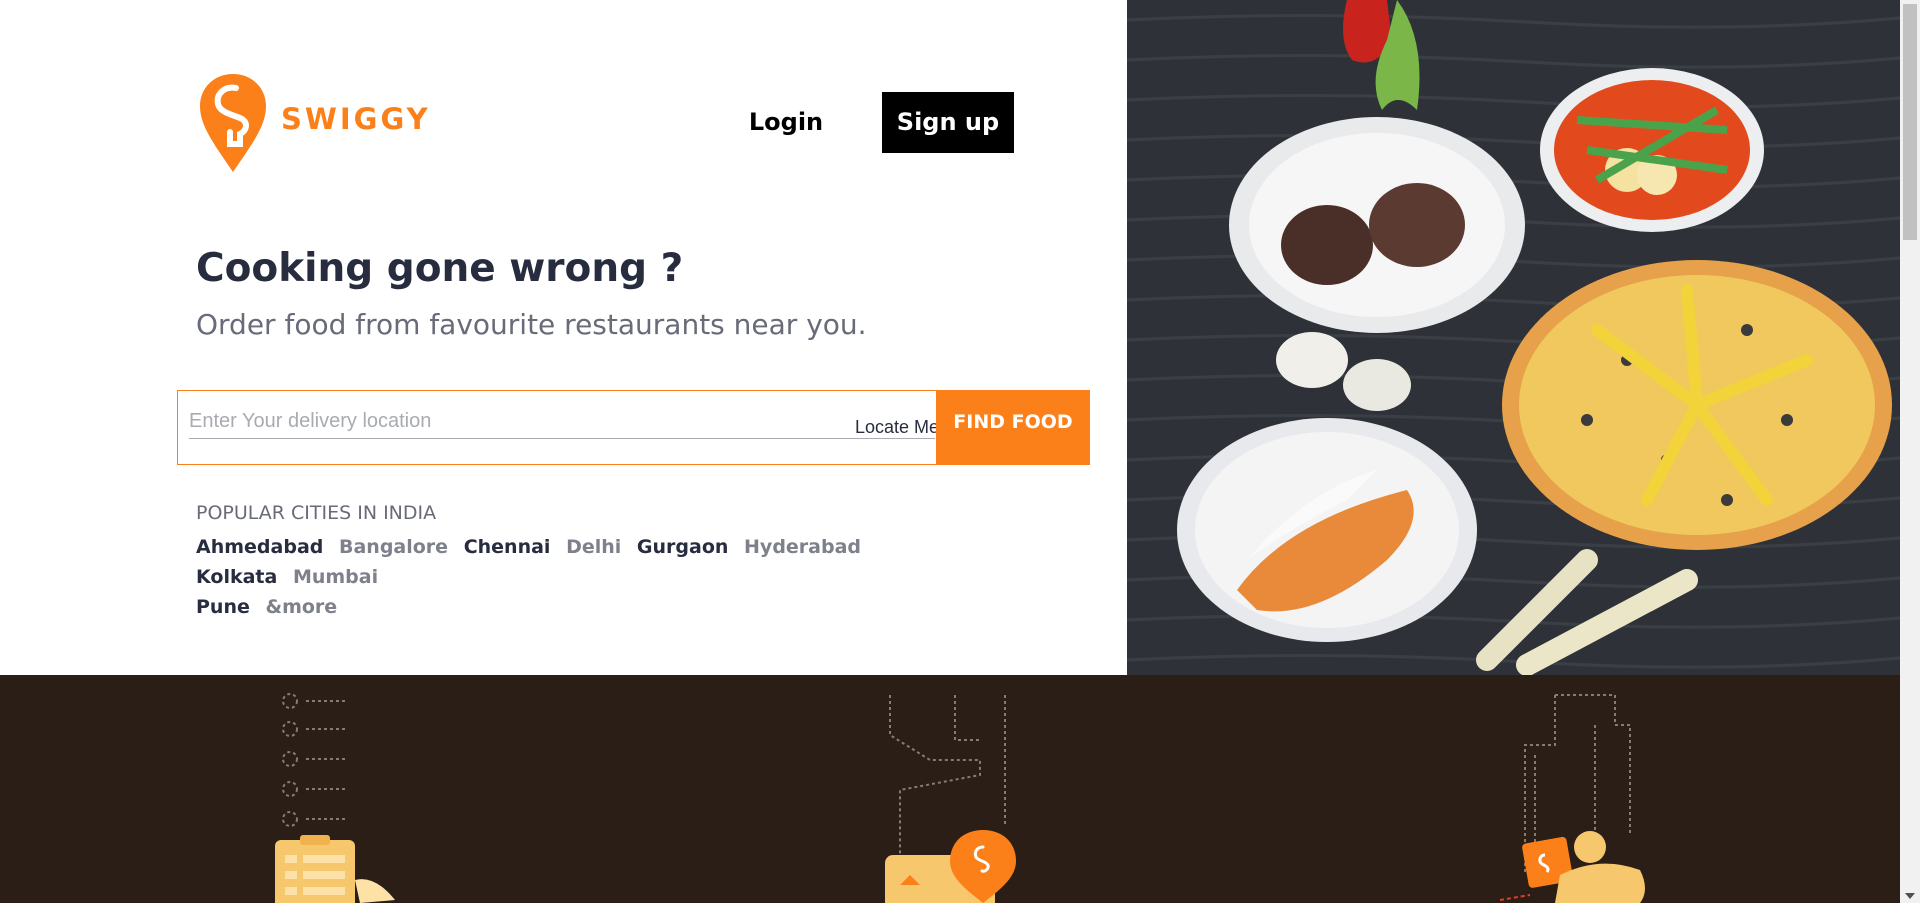 This screenshot has width=1920, height=903. Describe the element at coordinates (302, 607) in the screenshot. I see `more-cities-link: &more` at that location.